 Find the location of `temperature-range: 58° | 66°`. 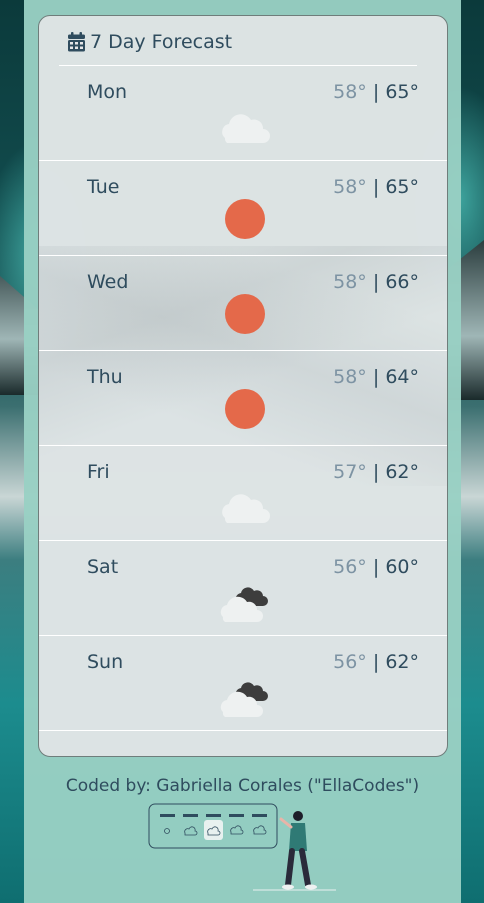

temperature-range: 58° | 66° is located at coordinates (376, 282).